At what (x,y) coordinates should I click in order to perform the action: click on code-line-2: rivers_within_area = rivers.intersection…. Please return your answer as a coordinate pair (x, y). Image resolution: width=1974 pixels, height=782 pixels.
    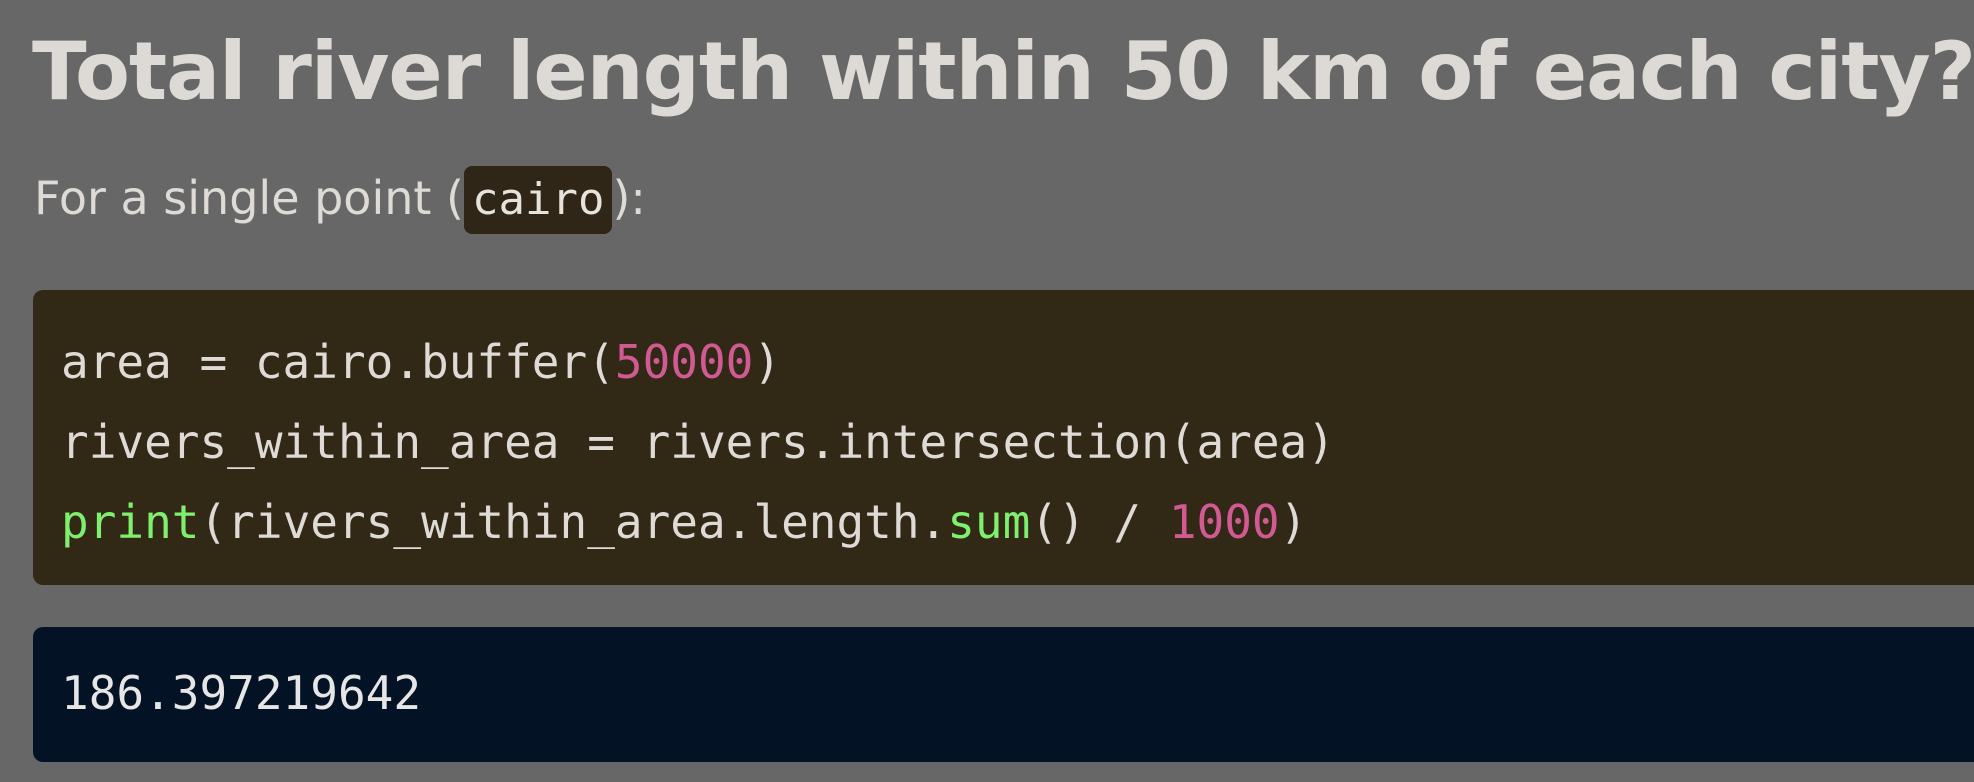
    Looking at the image, I should click on (1017, 442).